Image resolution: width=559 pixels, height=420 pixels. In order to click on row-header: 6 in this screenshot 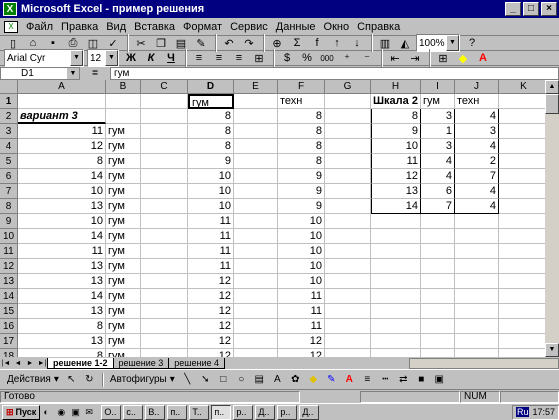, I will do `click(9, 176)`.